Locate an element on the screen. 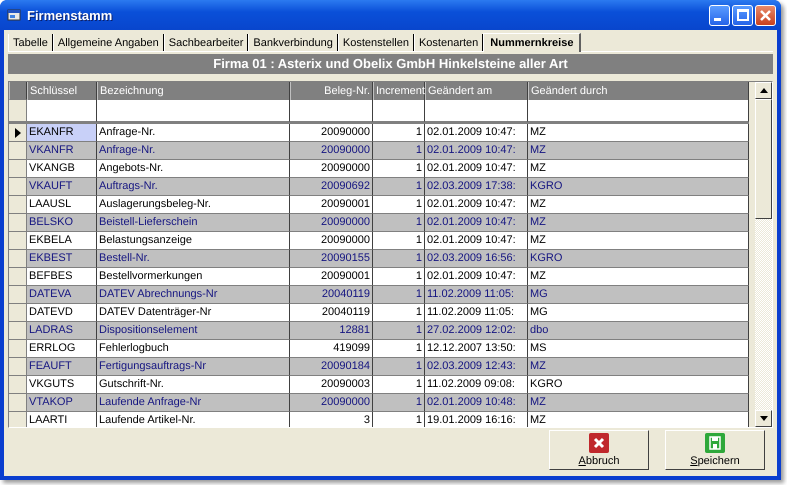  current-row-icon is located at coordinates (17, 133).